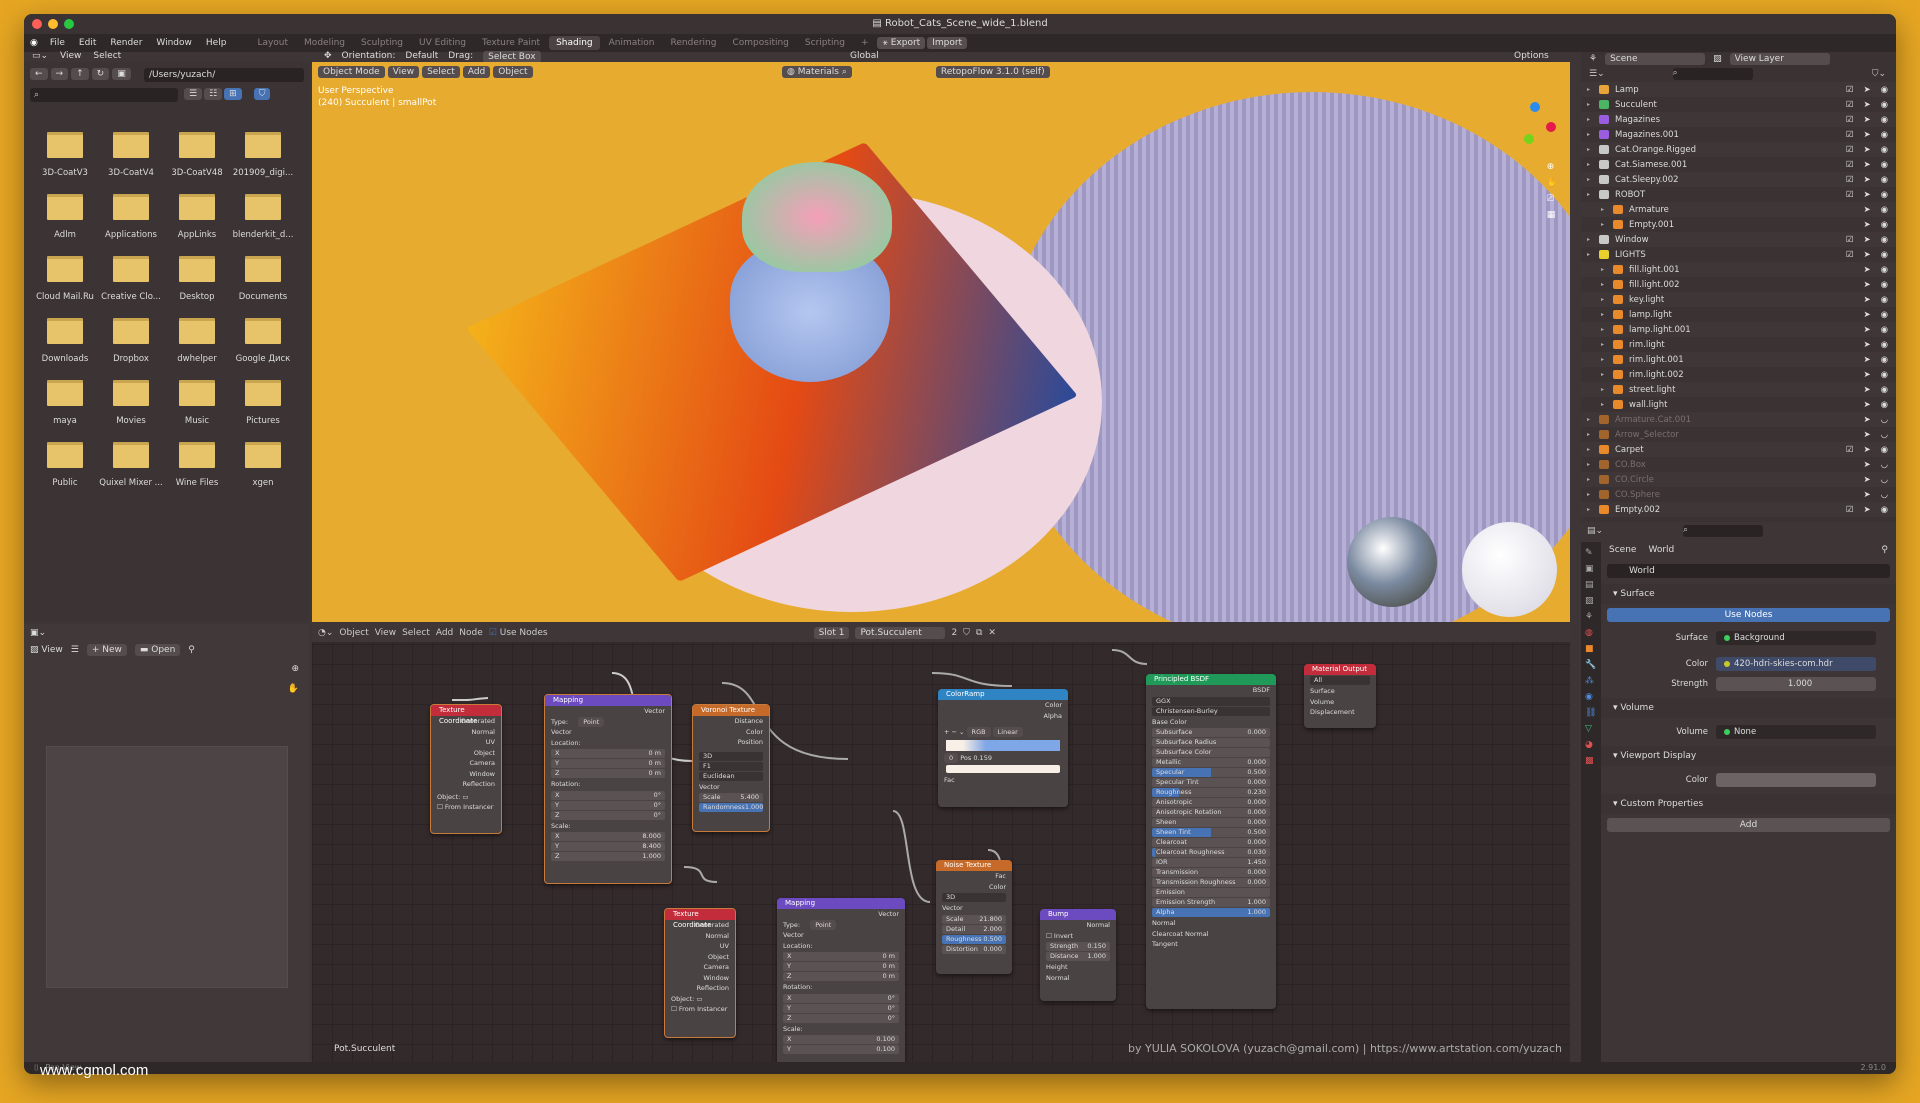  I want to click on bsdf-clearcoat-roughness-field: Clearcoat Roughness 0.030, so click(1211, 852).